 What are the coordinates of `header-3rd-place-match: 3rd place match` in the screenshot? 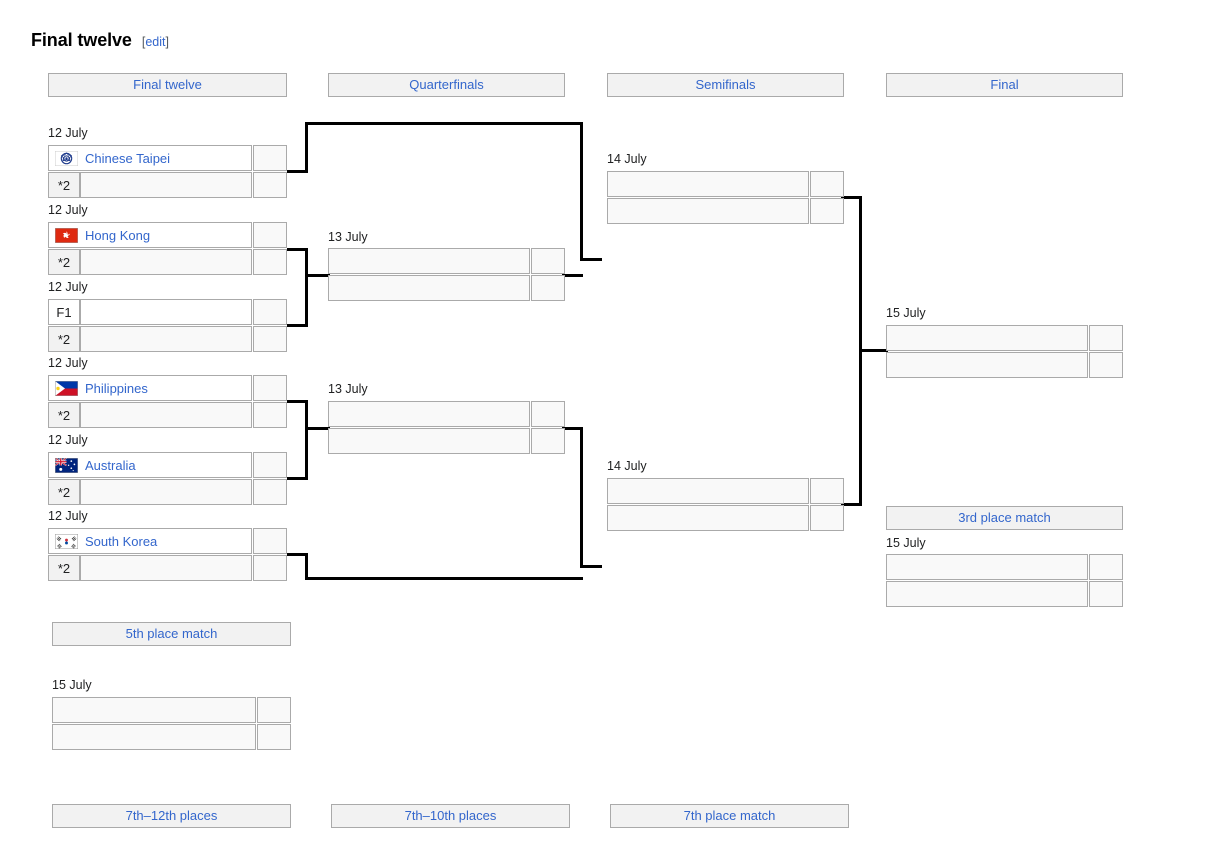 It's located at (1004, 518).